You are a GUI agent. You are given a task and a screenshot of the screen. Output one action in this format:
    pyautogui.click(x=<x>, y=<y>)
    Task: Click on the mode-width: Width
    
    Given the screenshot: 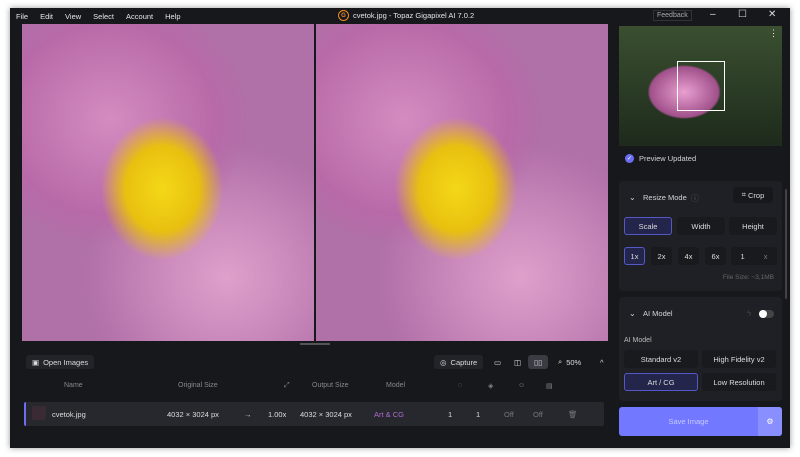 What is the action you would take?
    pyautogui.click(x=701, y=226)
    